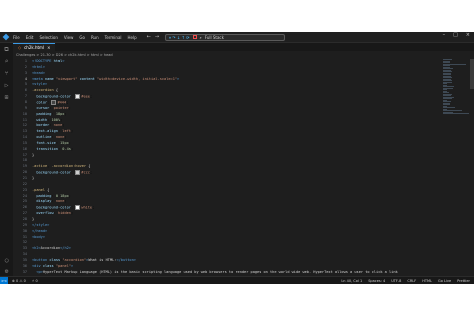  Describe the element at coordinates (179, 37) in the screenshot. I see `debug-toolbar-icon: ⏸ ↷ ↓ ↑ ⟳` at that location.